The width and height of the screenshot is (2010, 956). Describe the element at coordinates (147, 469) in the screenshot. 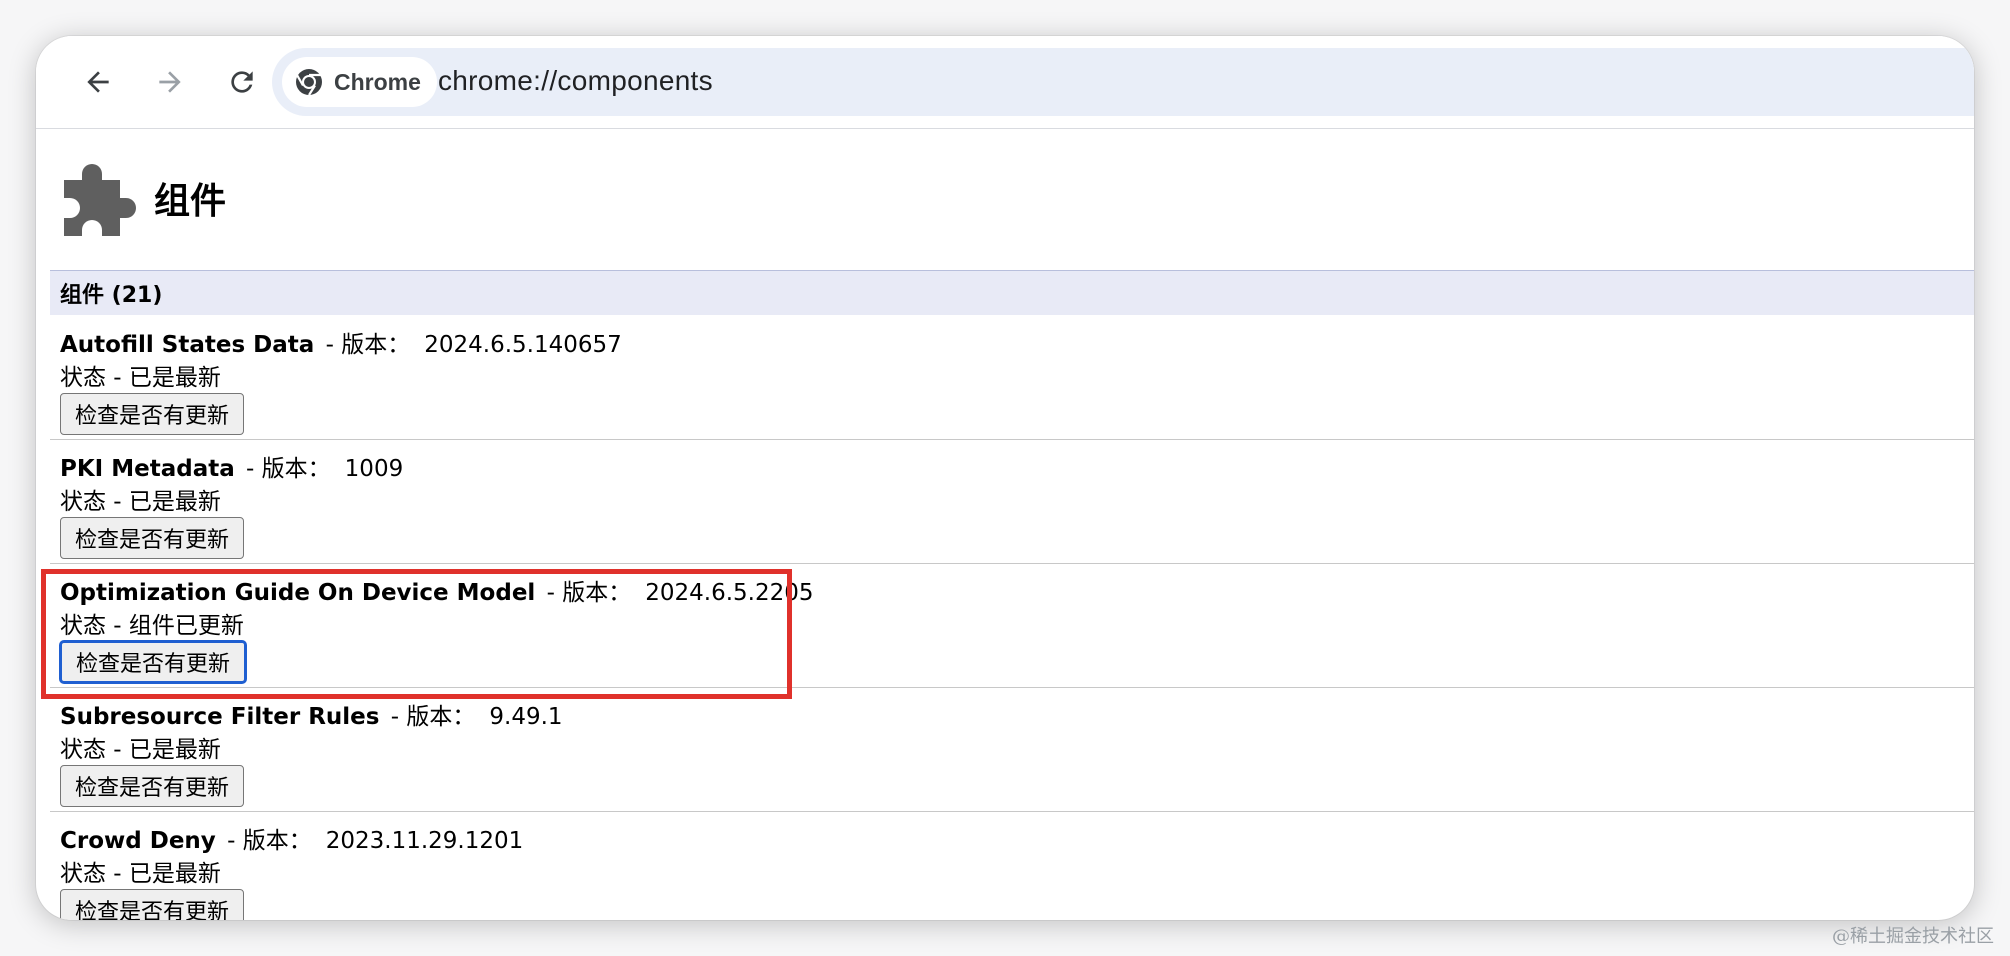

I see `component-name: PKI Metadata` at that location.